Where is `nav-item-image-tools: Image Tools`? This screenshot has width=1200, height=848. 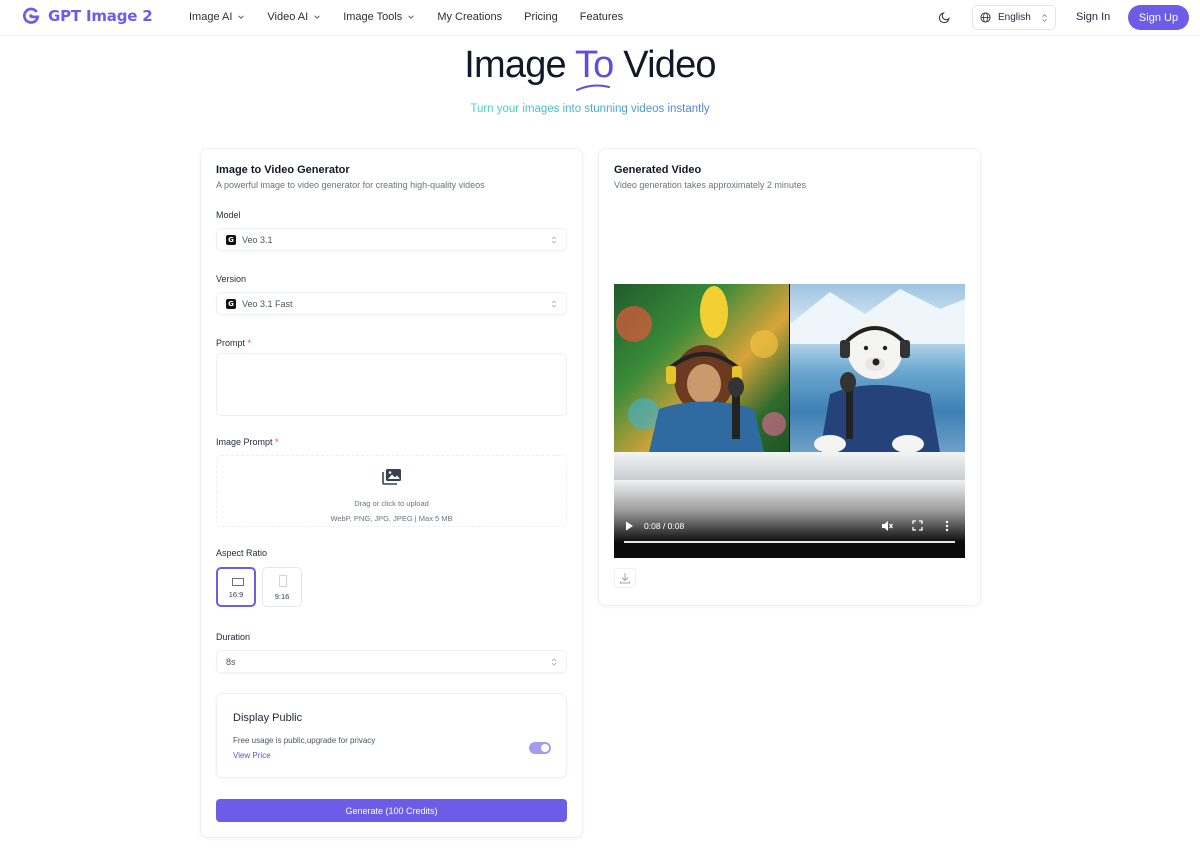
nav-item-image-tools: Image Tools is located at coordinates (379, 17).